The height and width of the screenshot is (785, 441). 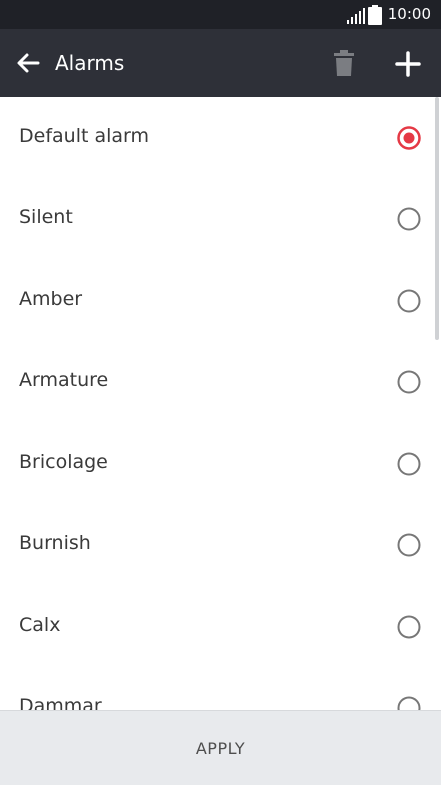 I want to click on alarm-item-silent: Silent, so click(x=220, y=218).